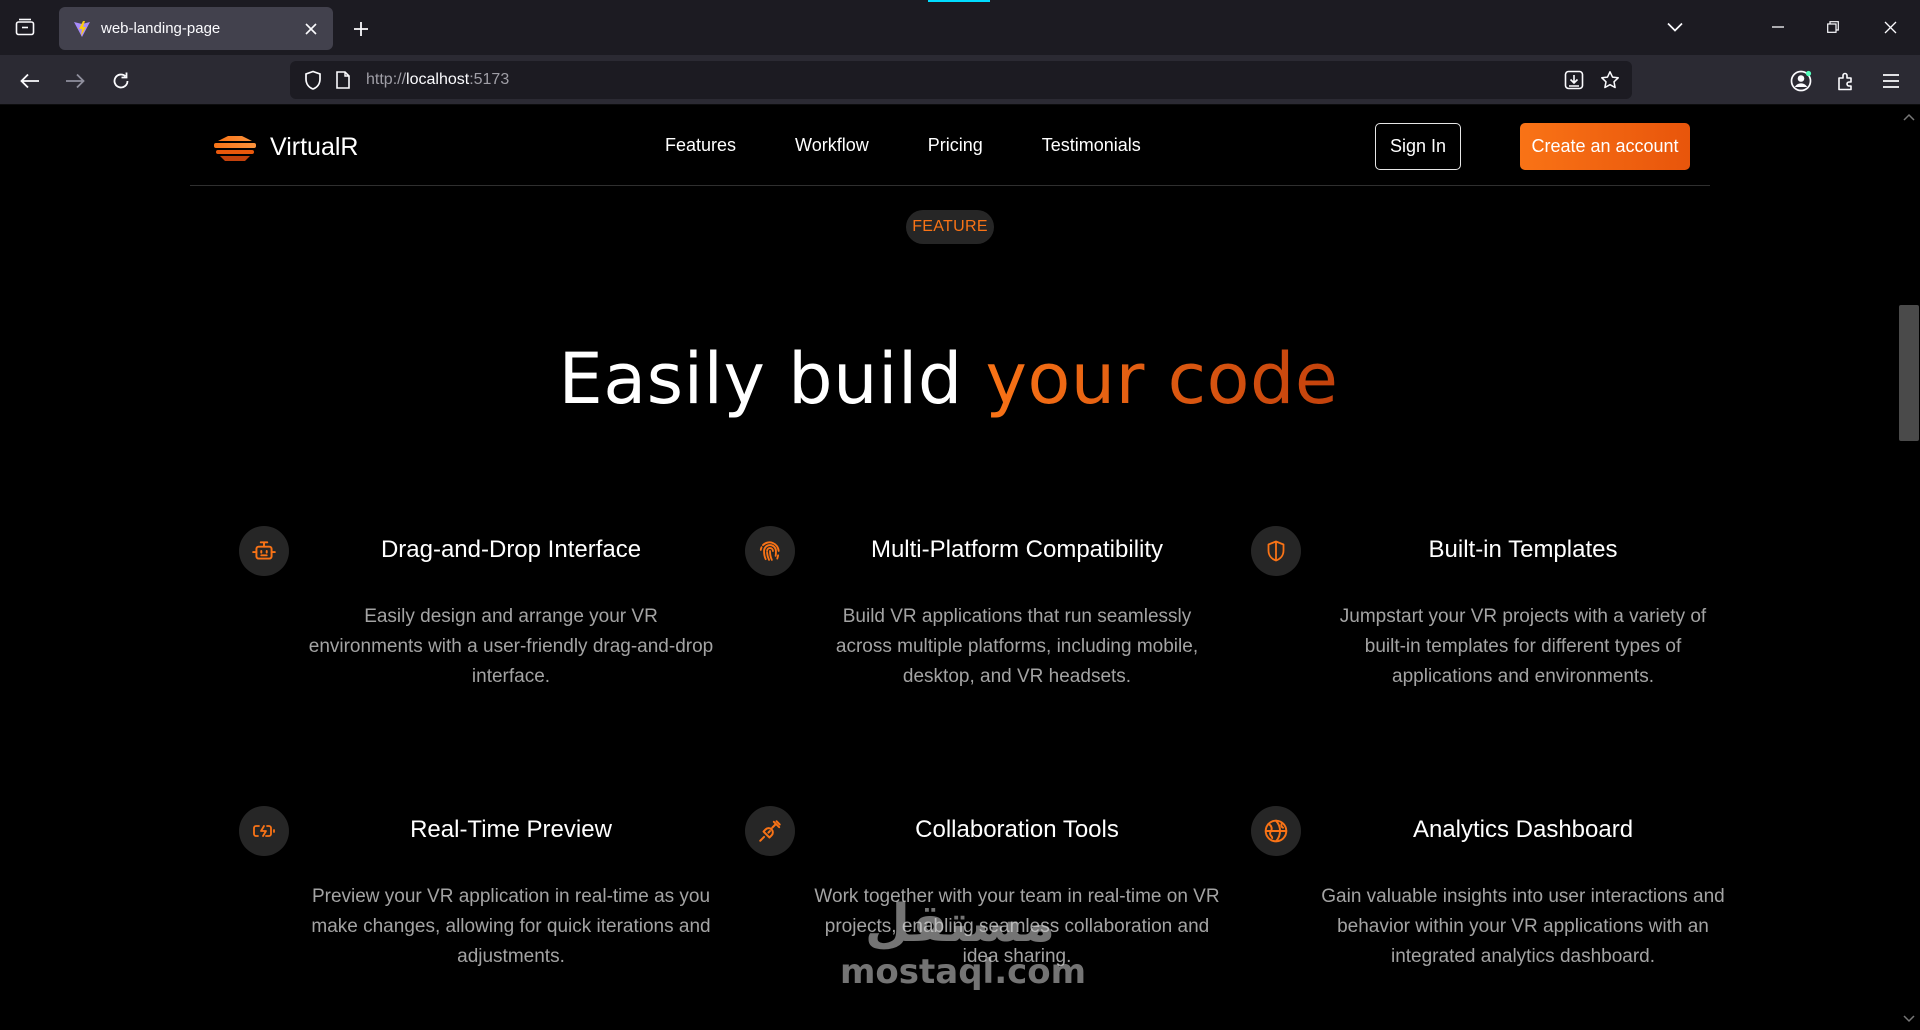 This screenshot has height=1030, width=1920. What do you see at coordinates (1162, 379) in the screenshot?
I see `hero-title-accent: your code` at bounding box center [1162, 379].